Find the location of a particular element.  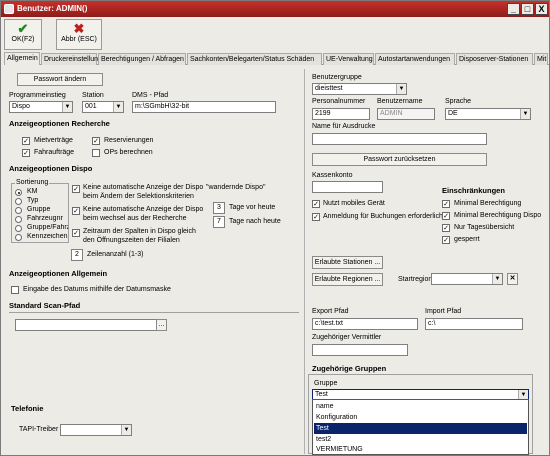

sort-fahrzeugnr-radio is located at coordinates (18, 219).